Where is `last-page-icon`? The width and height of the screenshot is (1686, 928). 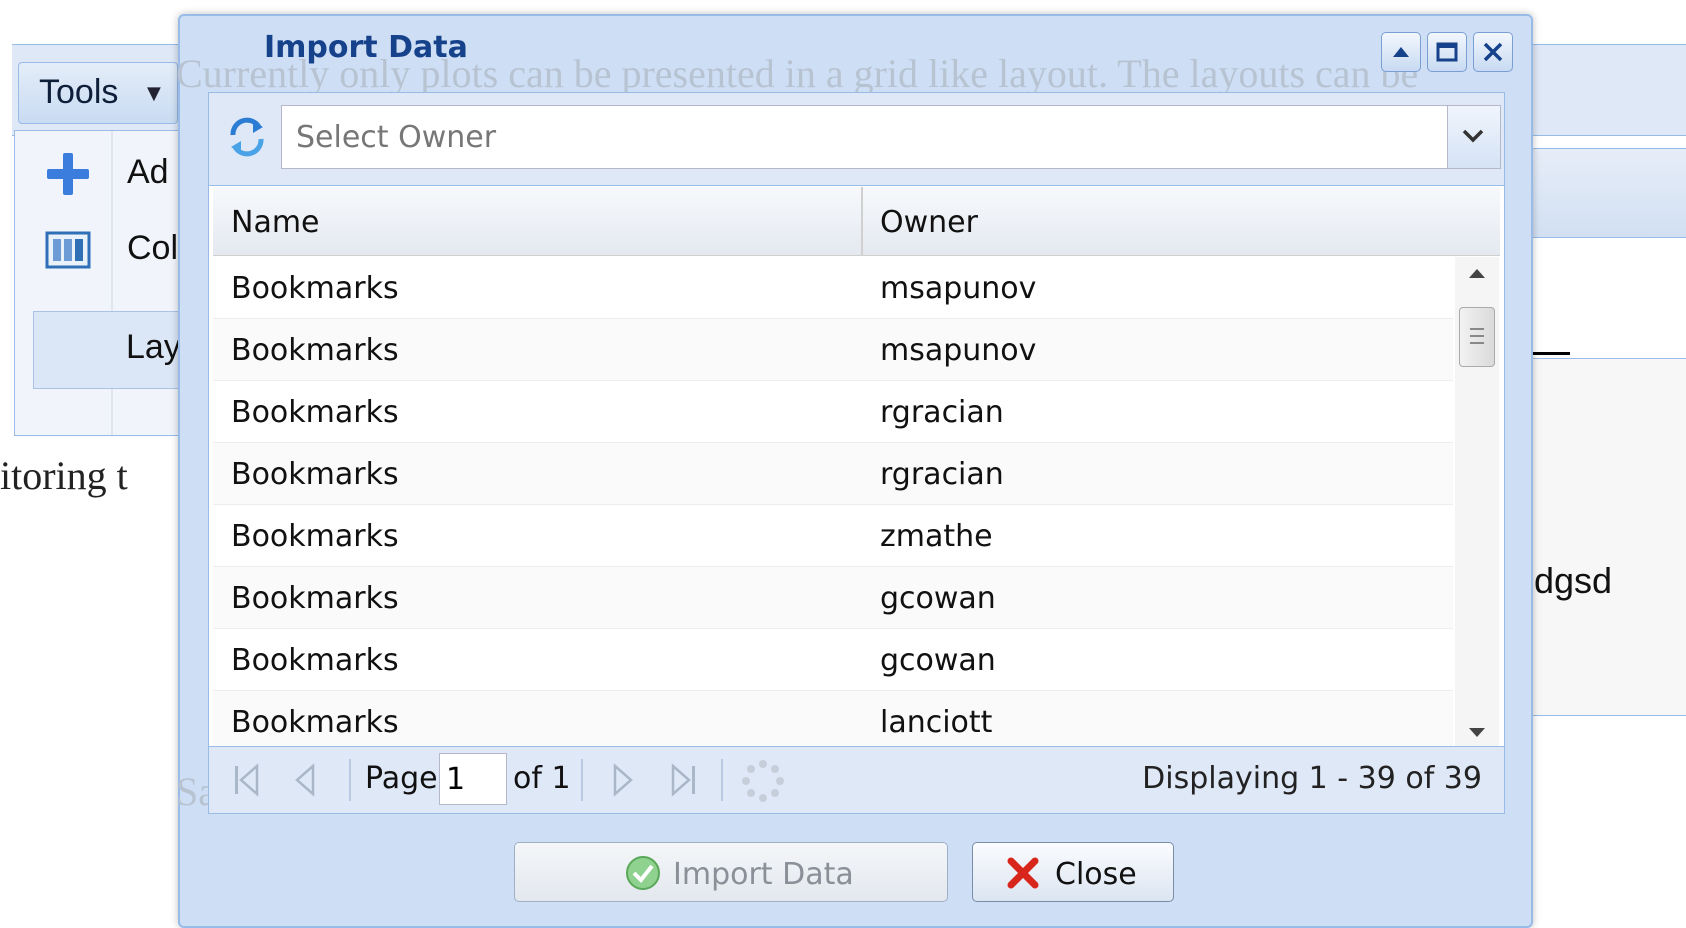 last-page-icon is located at coordinates (683, 780).